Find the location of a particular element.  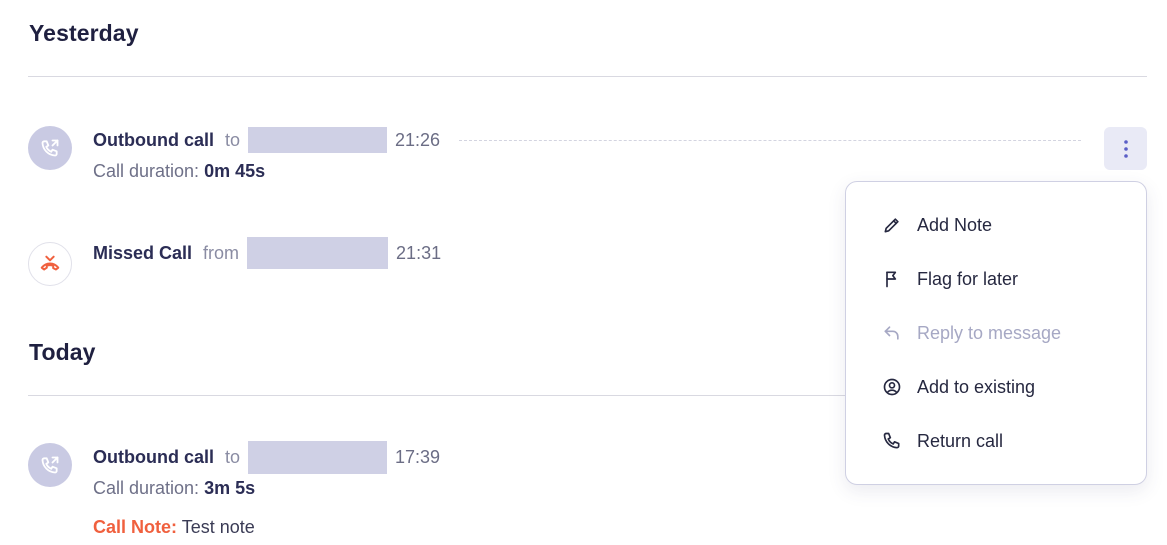

kebab-icon is located at coordinates (1125, 148).